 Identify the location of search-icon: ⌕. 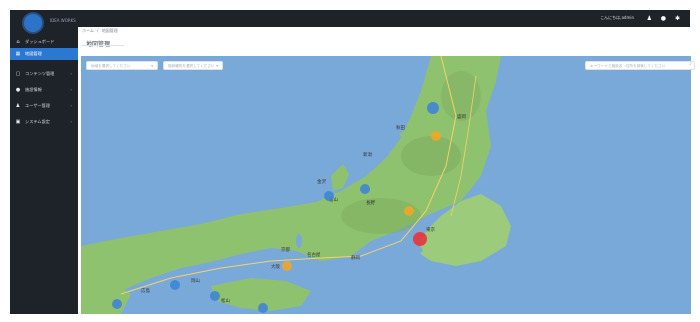
(690, 64).